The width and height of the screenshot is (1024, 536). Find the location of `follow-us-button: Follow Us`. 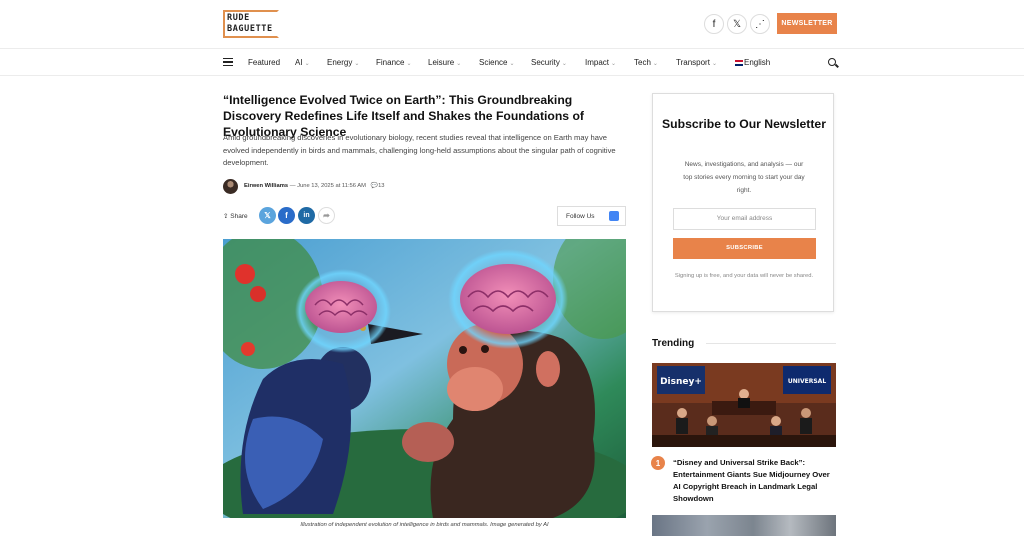

follow-us-button: Follow Us is located at coordinates (591, 216).